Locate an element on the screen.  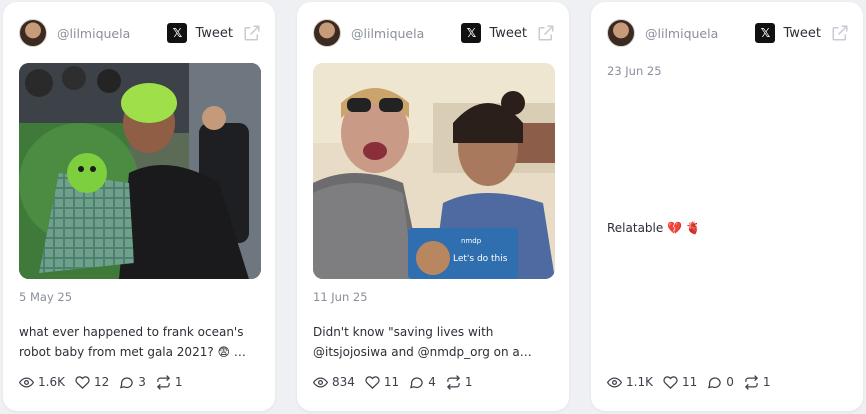
replies-stat: 4 is located at coordinates (422, 382).